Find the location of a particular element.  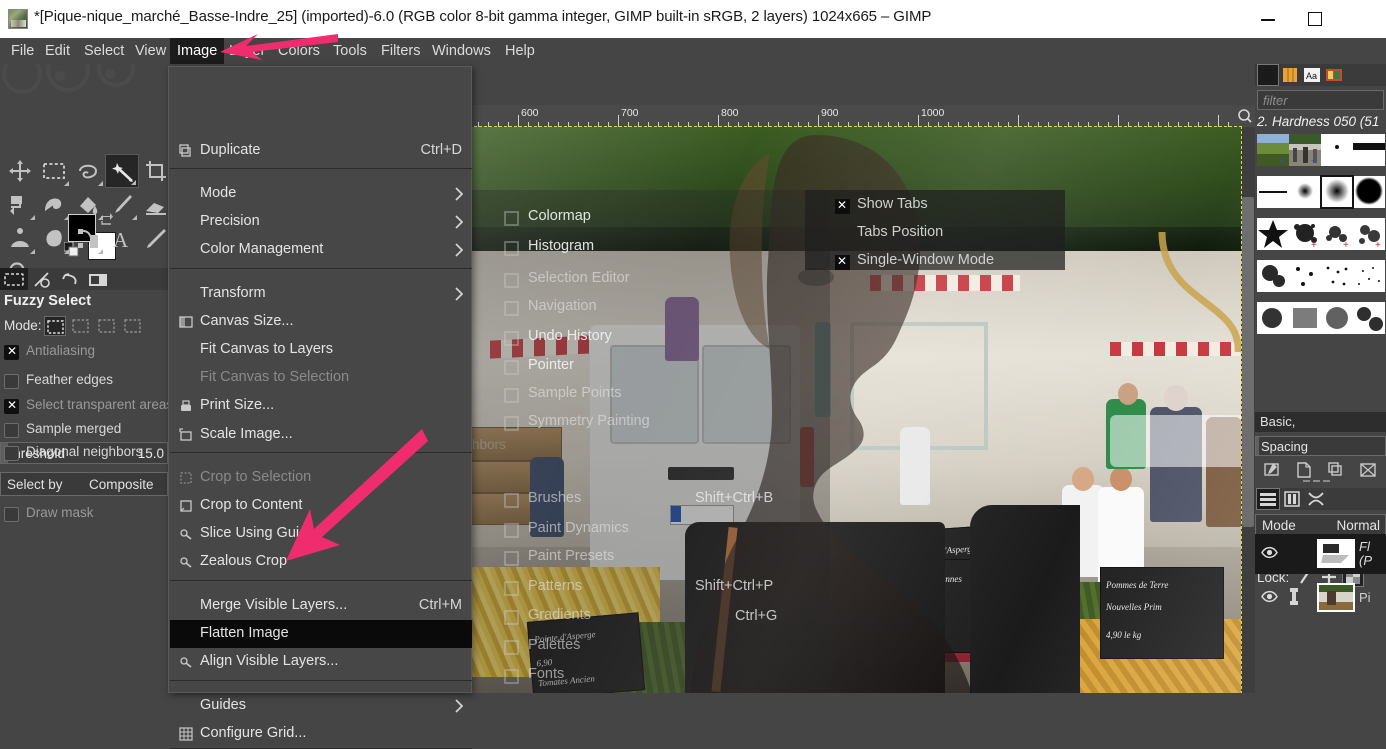

layer-row: Pi is located at coordinates (1320, 598).